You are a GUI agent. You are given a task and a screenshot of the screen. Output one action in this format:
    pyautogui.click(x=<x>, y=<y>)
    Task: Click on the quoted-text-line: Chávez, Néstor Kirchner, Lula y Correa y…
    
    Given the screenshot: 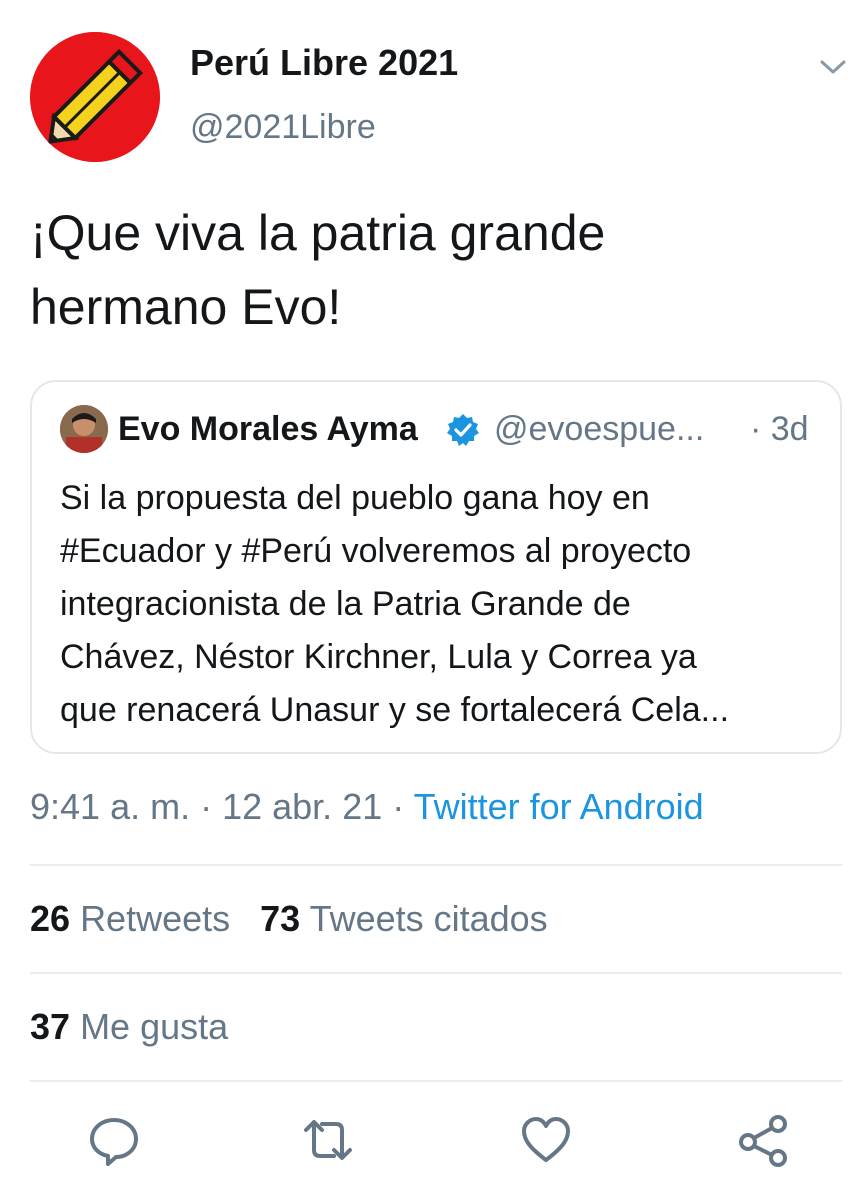 What is the action you would take?
    pyautogui.click(x=378, y=657)
    